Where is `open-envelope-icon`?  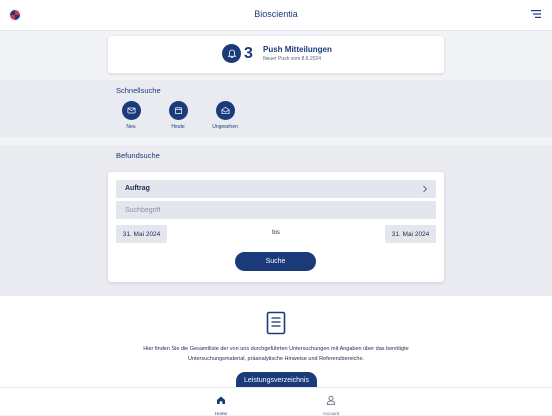 open-envelope-icon is located at coordinates (225, 110).